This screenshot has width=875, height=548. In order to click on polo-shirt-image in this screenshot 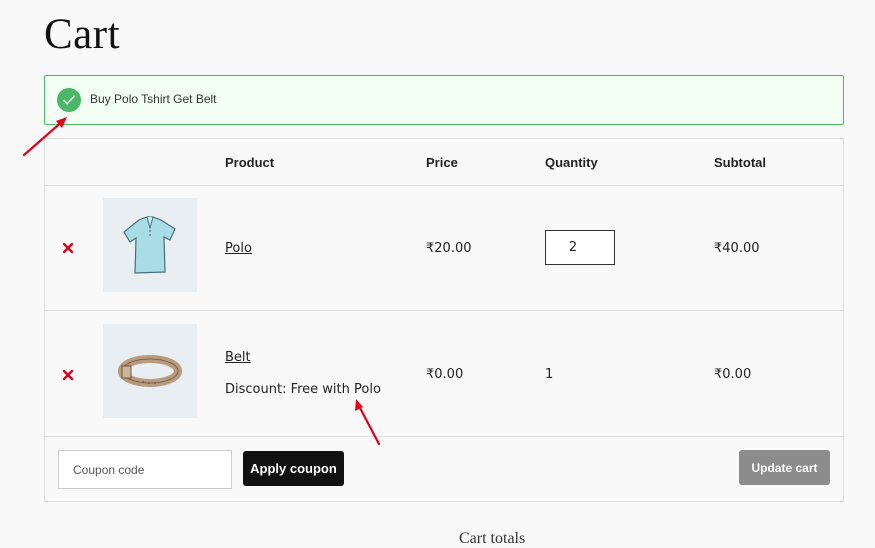, I will do `click(149, 245)`.